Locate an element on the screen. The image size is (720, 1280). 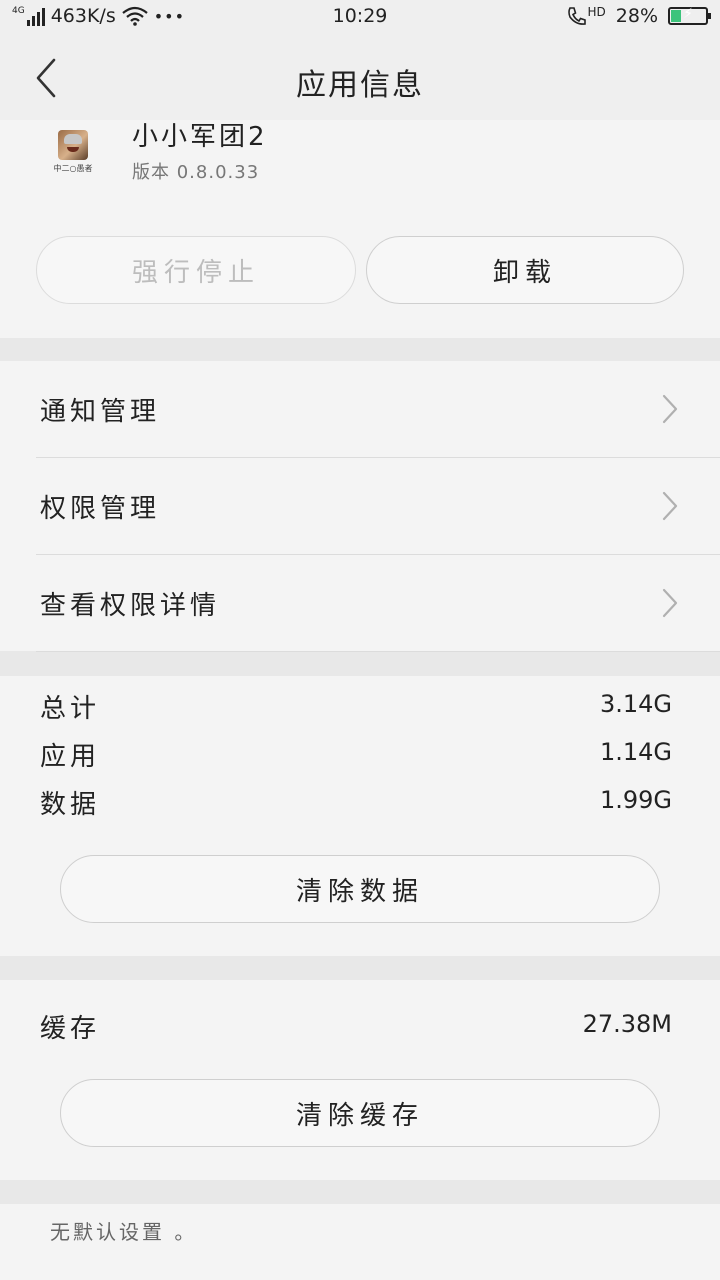
menu-item-notification-management: 通知管理 is located at coordinates (360, 409).